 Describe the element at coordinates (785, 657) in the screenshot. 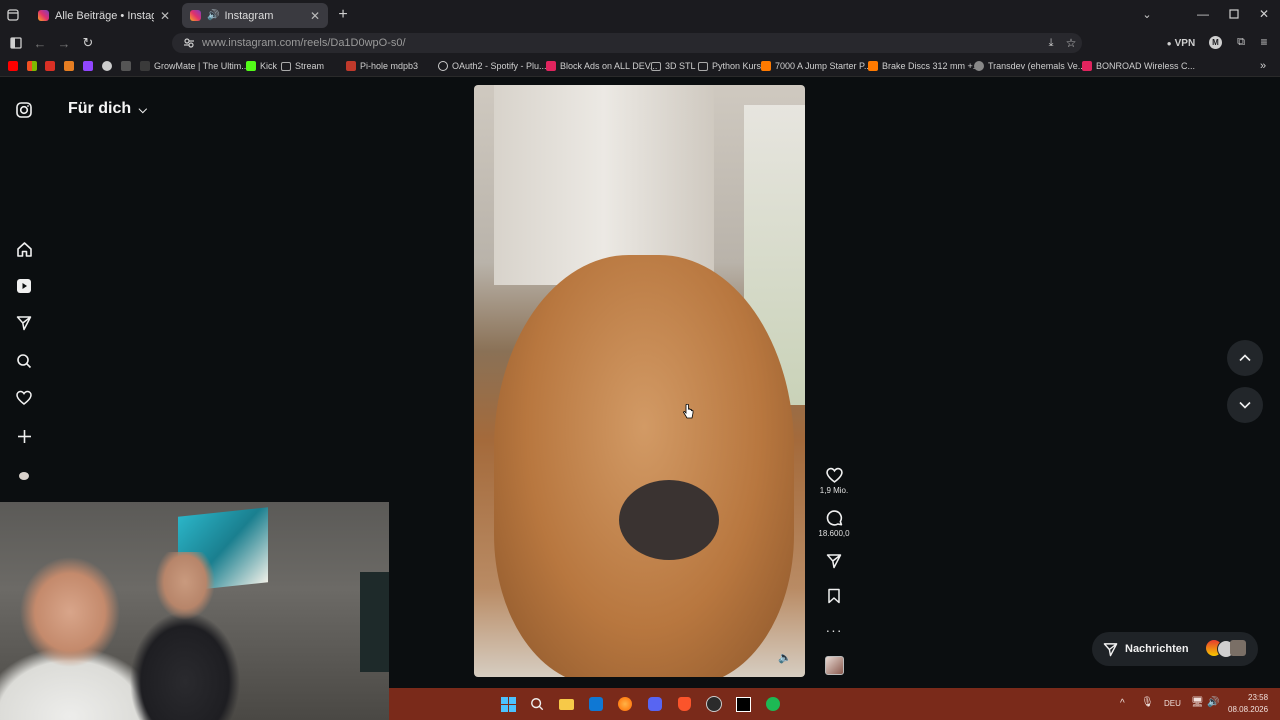

I see `volume-icon: 🔈` at that location.